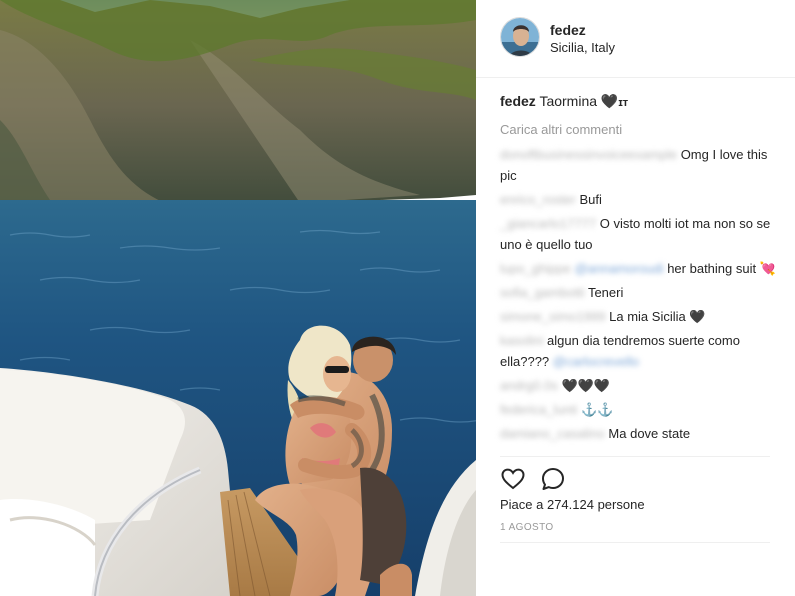 Image resolution: width=795 pixels, height=596 pixels. I want to click on actions-divider, so click(635, 456).